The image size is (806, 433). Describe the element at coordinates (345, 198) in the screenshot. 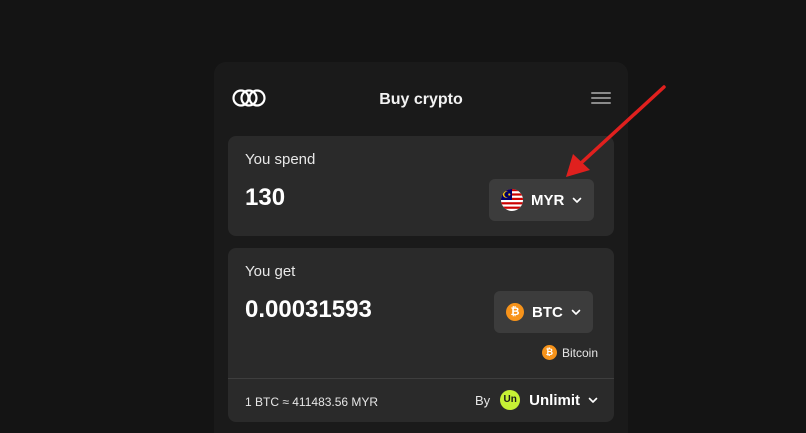

I see `spend-amount-input` at that location.